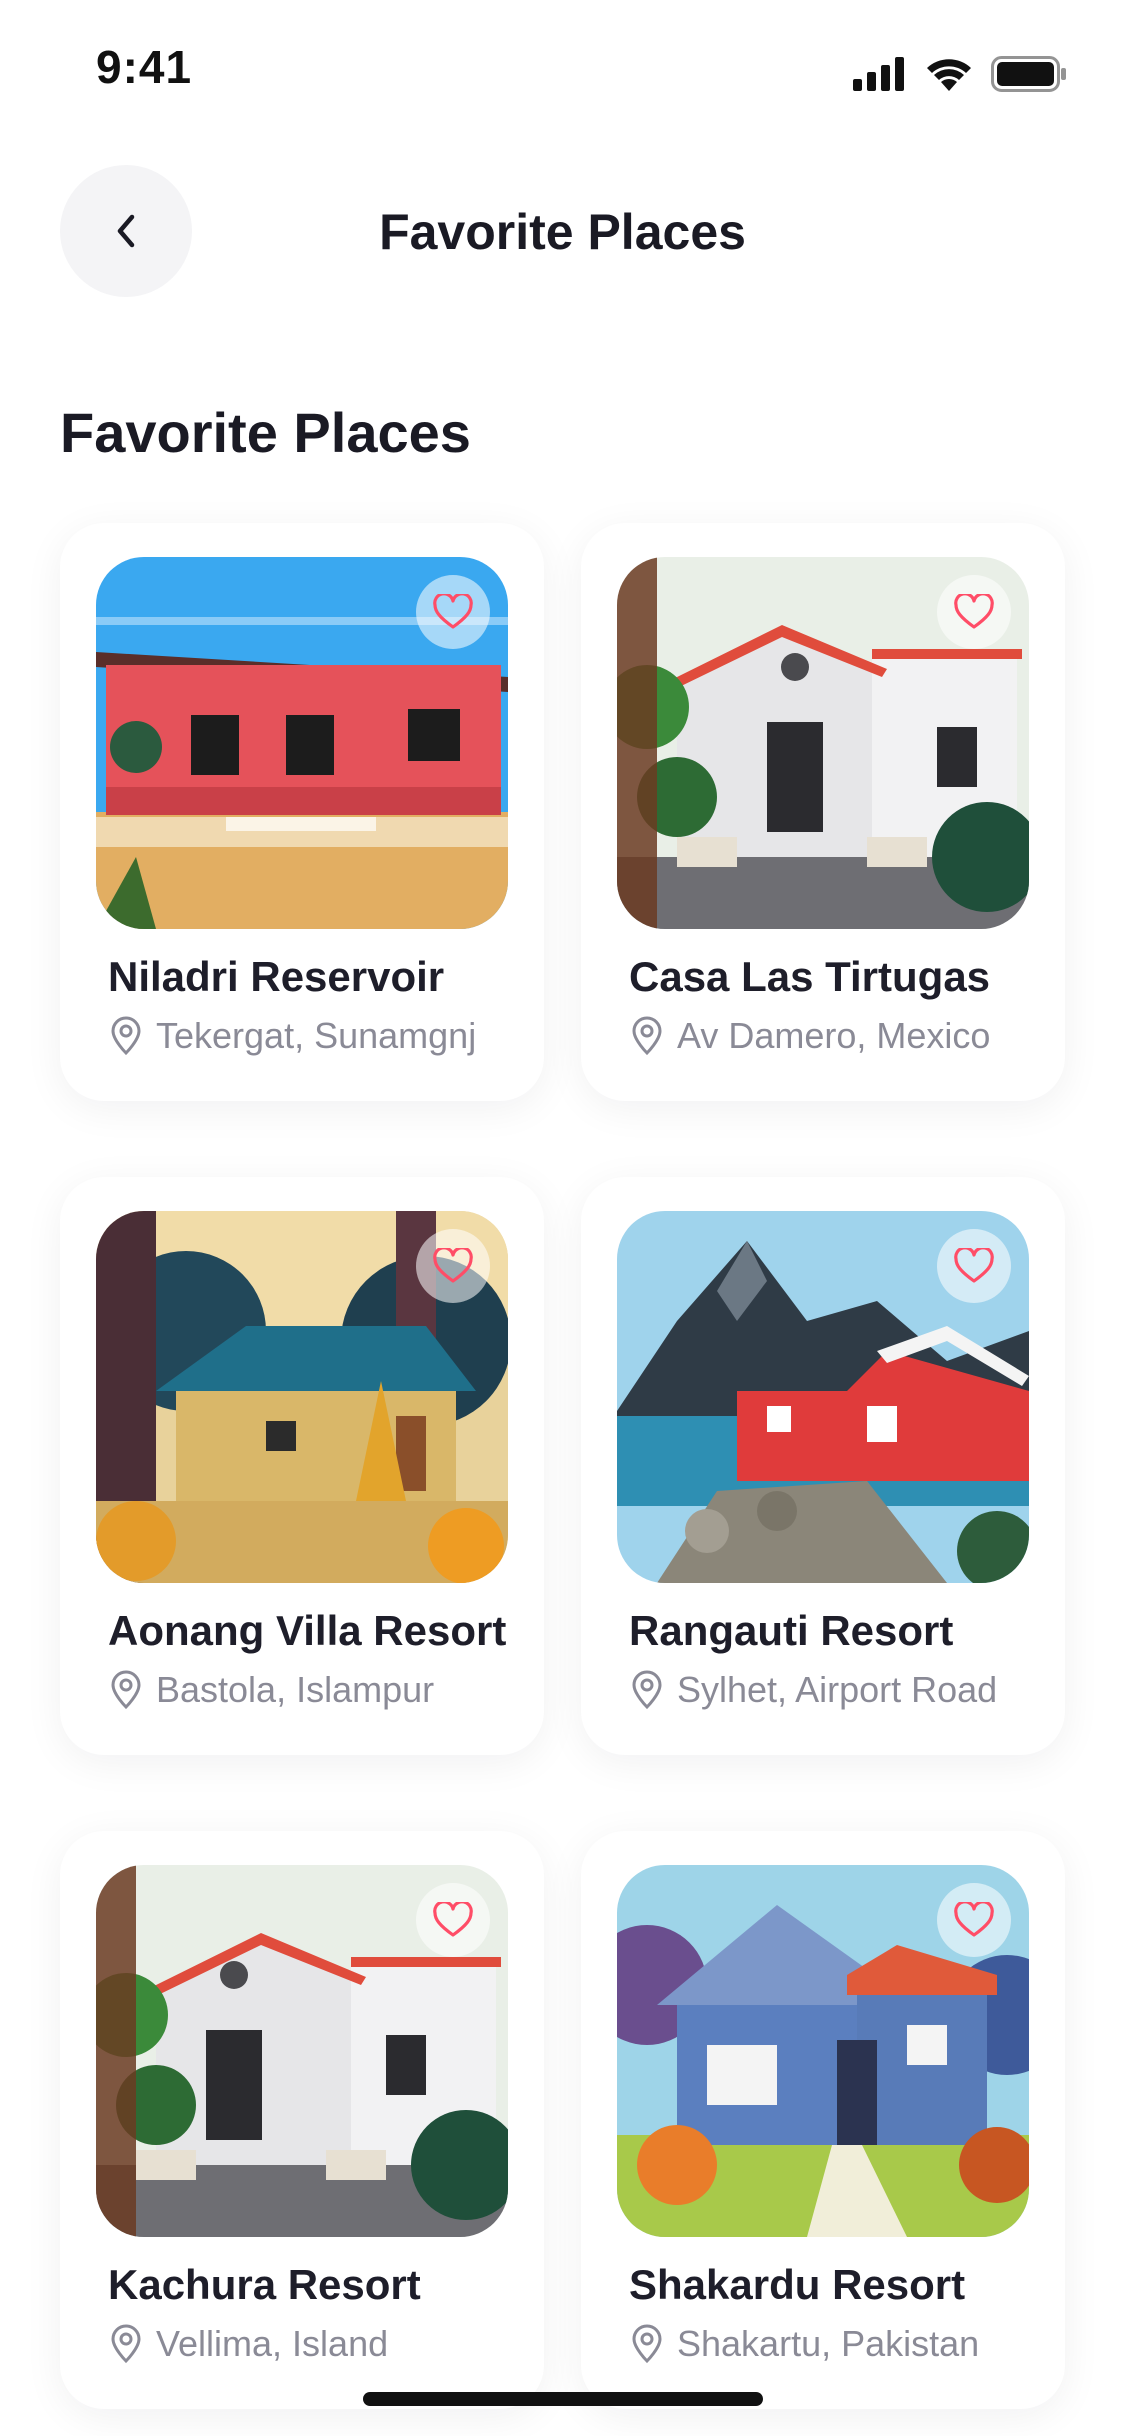  I want to click on status-time: 9:41, so click(144, 67).